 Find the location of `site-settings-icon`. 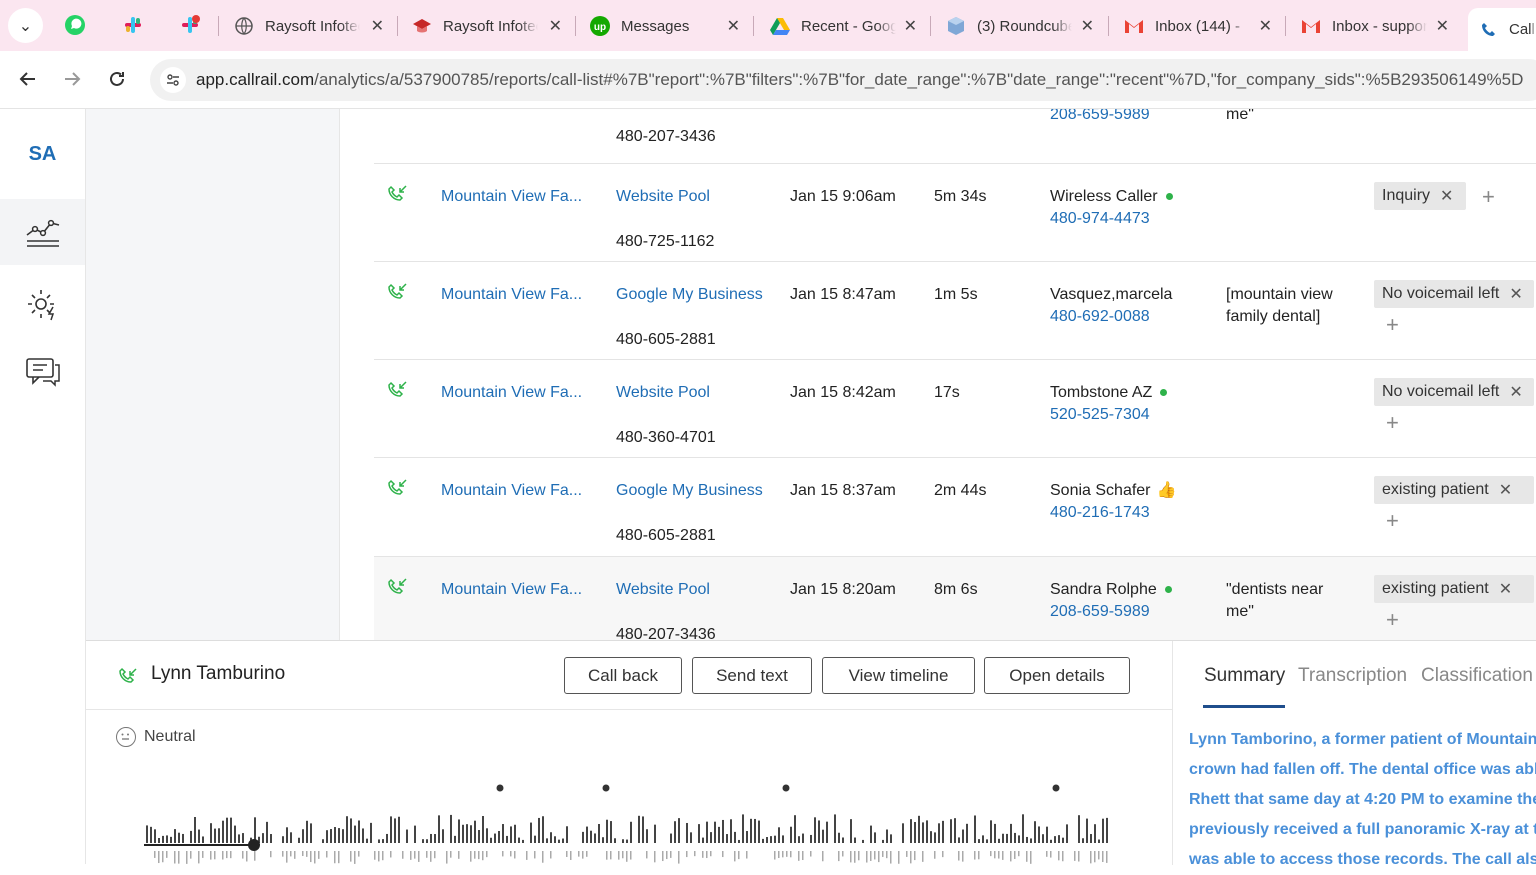

site-settings-icon is located at coordinates (173, 80).